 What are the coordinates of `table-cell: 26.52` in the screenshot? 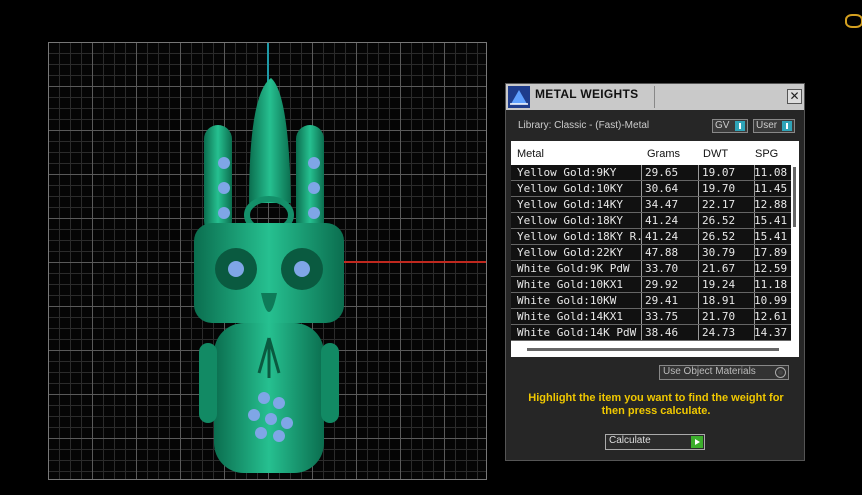 It's located at (719, 236).